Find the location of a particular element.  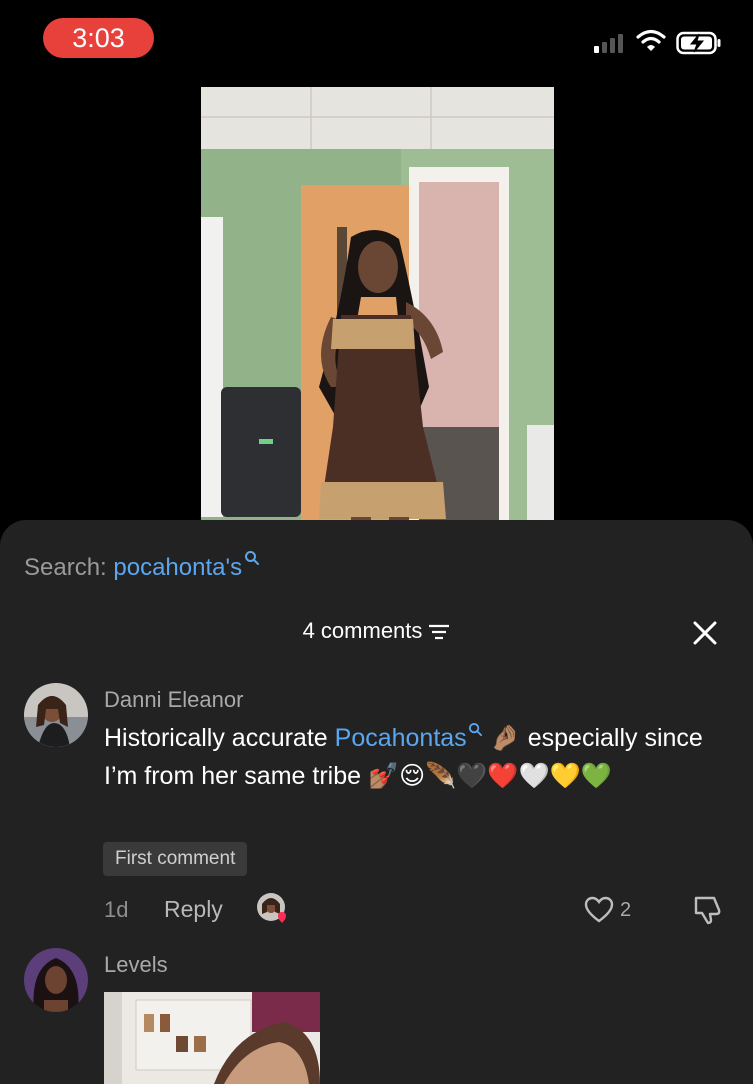

comments-header: 4 comments is located at coordinates (376, 631).